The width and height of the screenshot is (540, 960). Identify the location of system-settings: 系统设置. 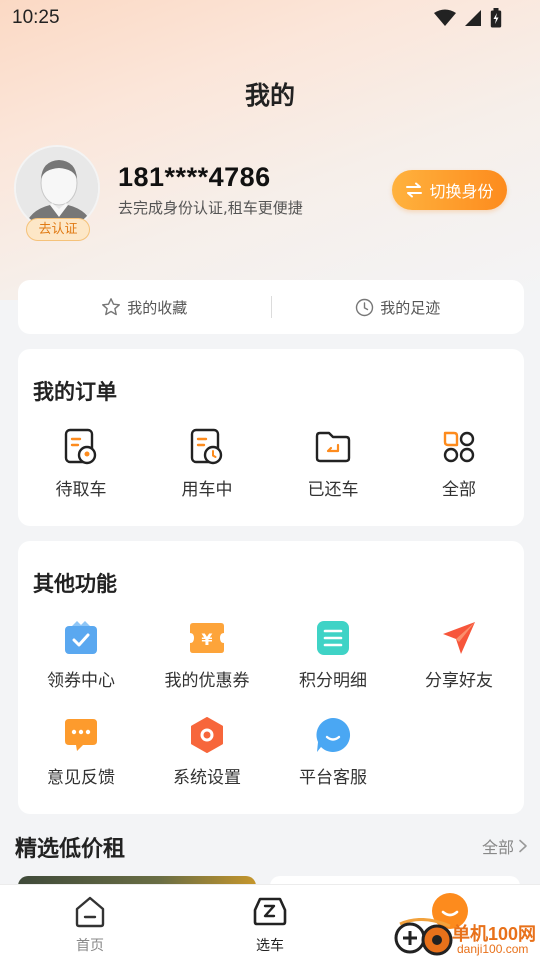
(207, 751).